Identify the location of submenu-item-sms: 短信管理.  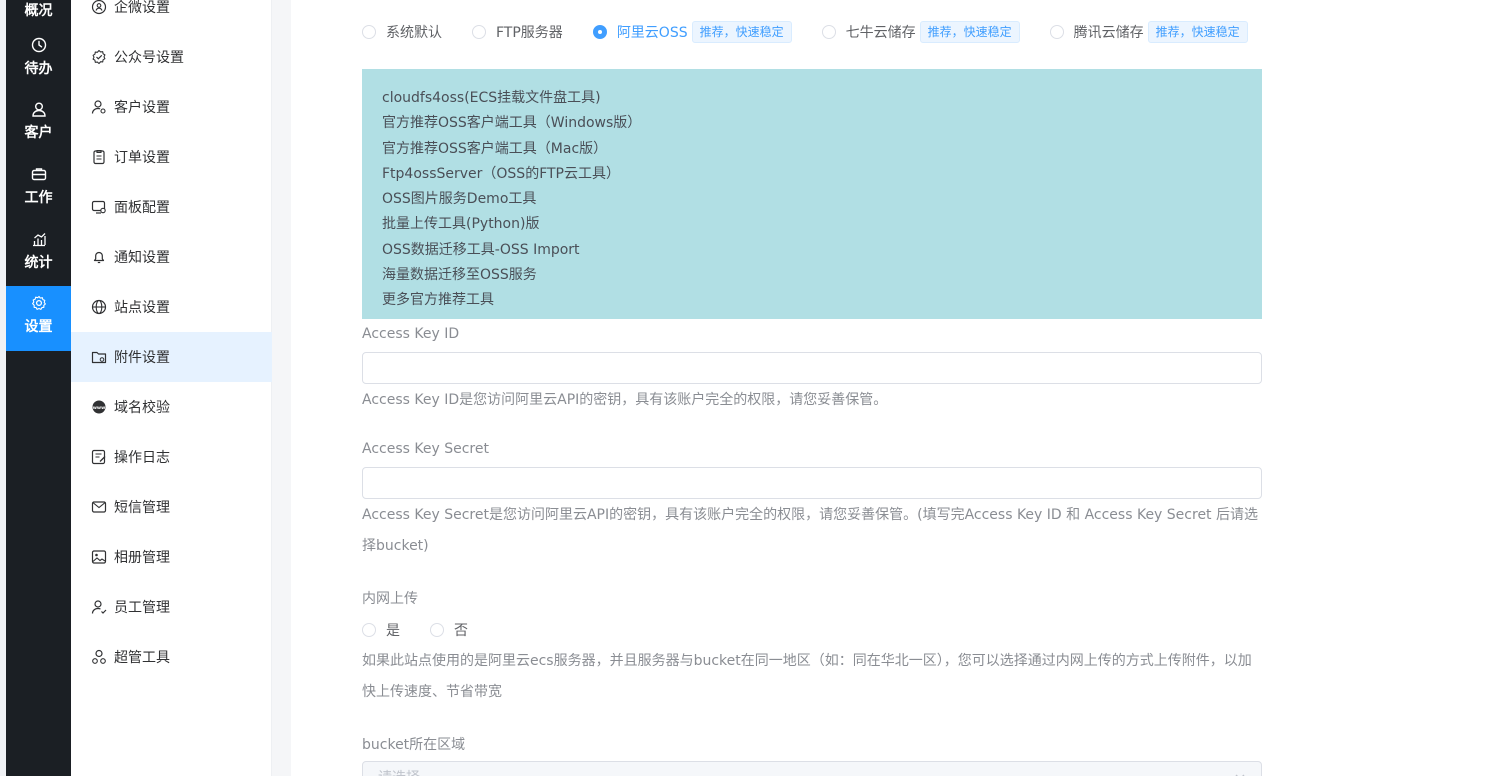
(171, 507).